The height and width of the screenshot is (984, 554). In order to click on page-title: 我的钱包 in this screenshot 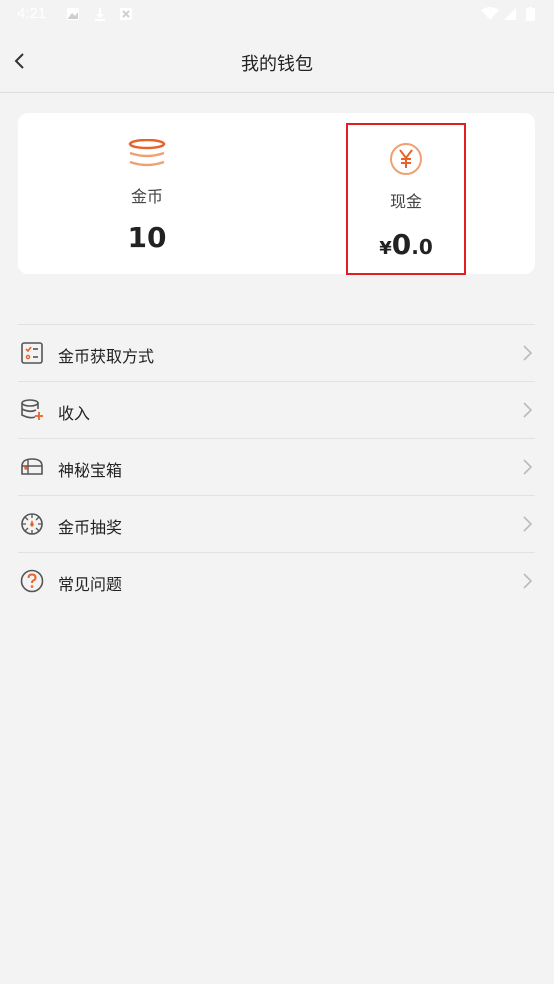, I will do `click(277, 64)`.